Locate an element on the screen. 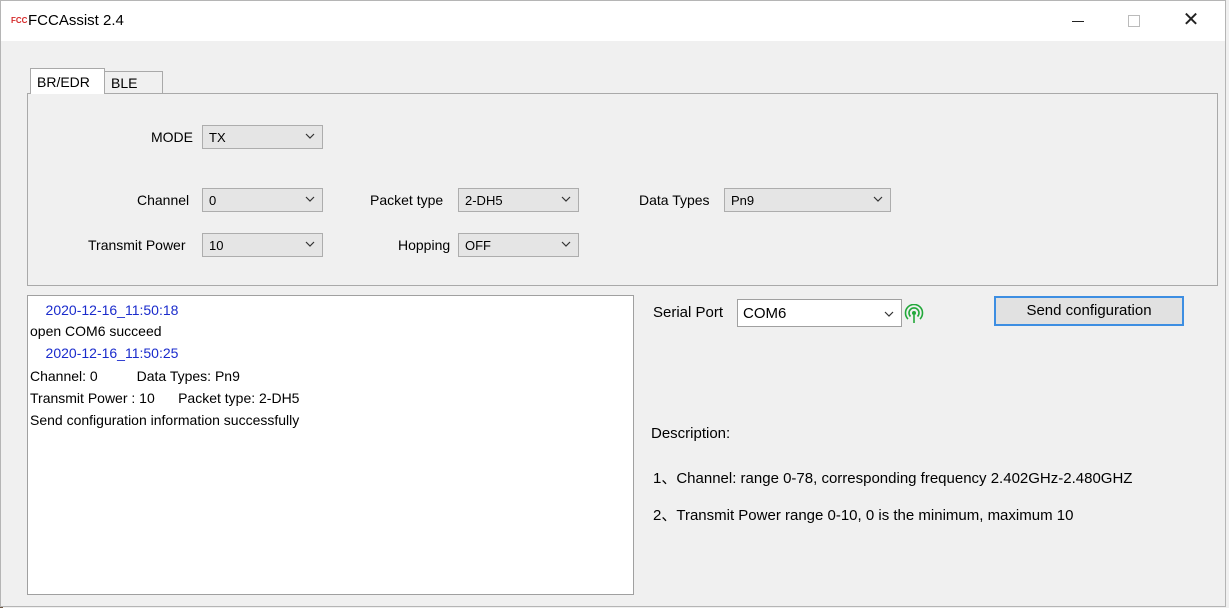  channel-label: Channel is located at coordinates (163, 200).